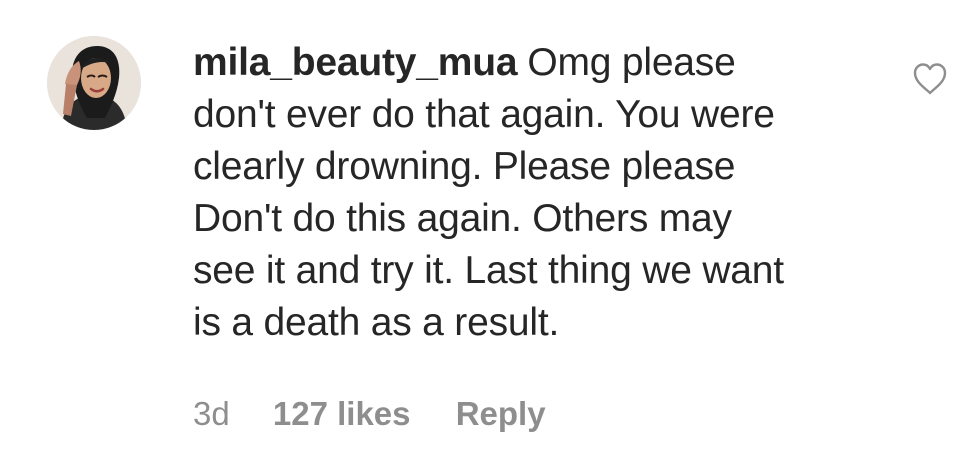  I want to click on comment-username: mila_beauty_mua, so click(355, 62).